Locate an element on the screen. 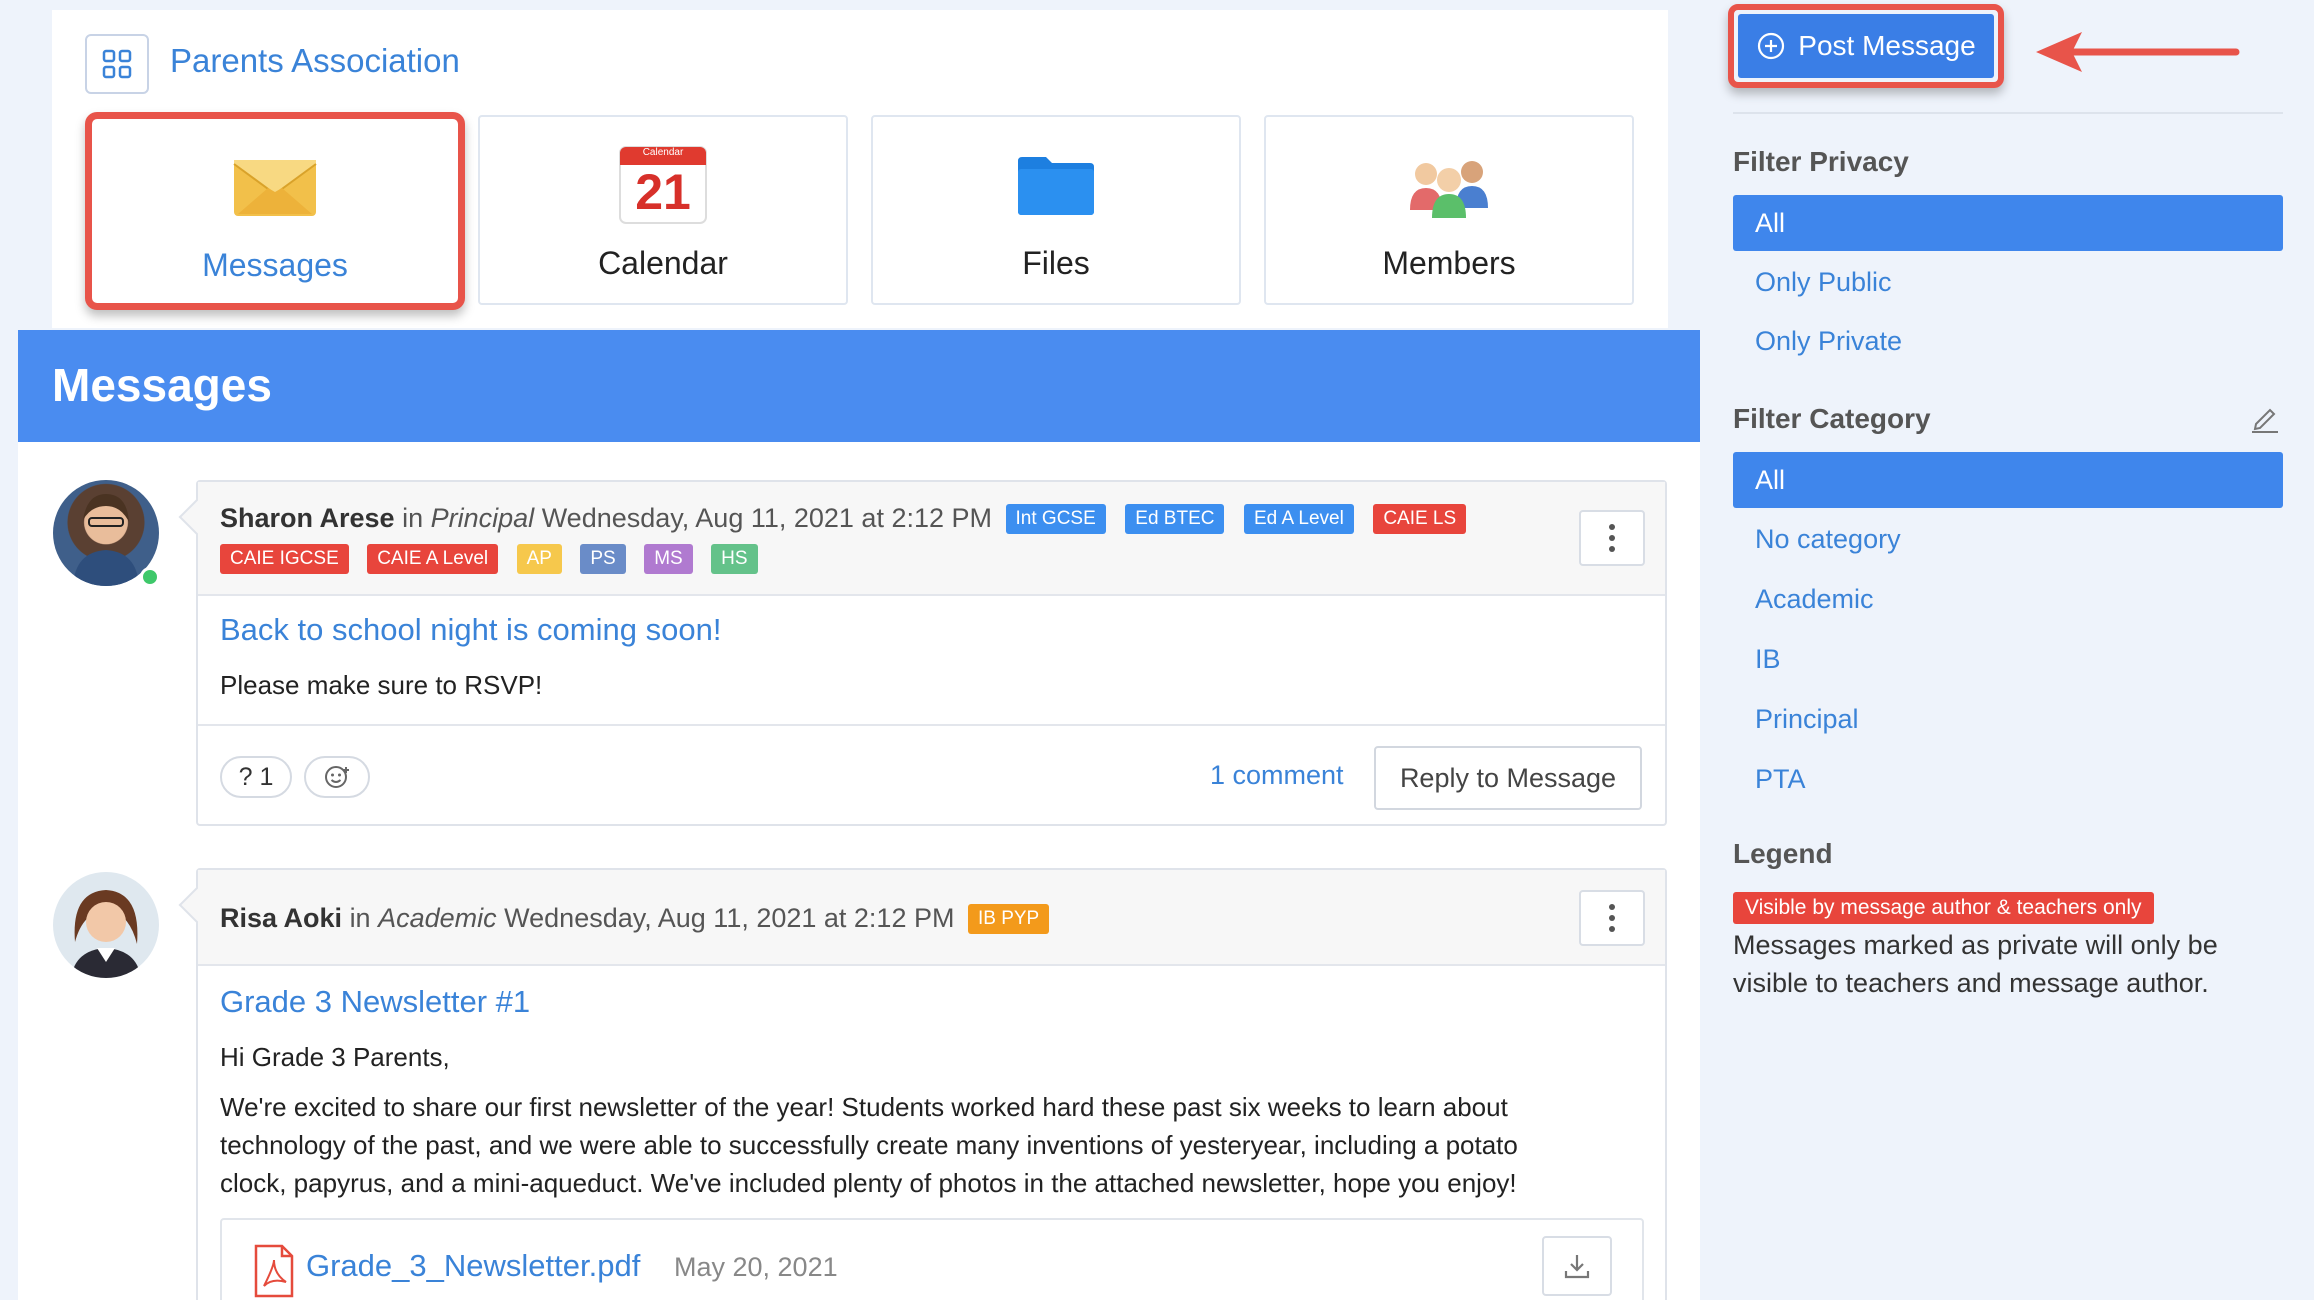 This screenshot has height=1300, width=2314. message-title: Back to school night is coming soon! is located at coordinates (470, 630).